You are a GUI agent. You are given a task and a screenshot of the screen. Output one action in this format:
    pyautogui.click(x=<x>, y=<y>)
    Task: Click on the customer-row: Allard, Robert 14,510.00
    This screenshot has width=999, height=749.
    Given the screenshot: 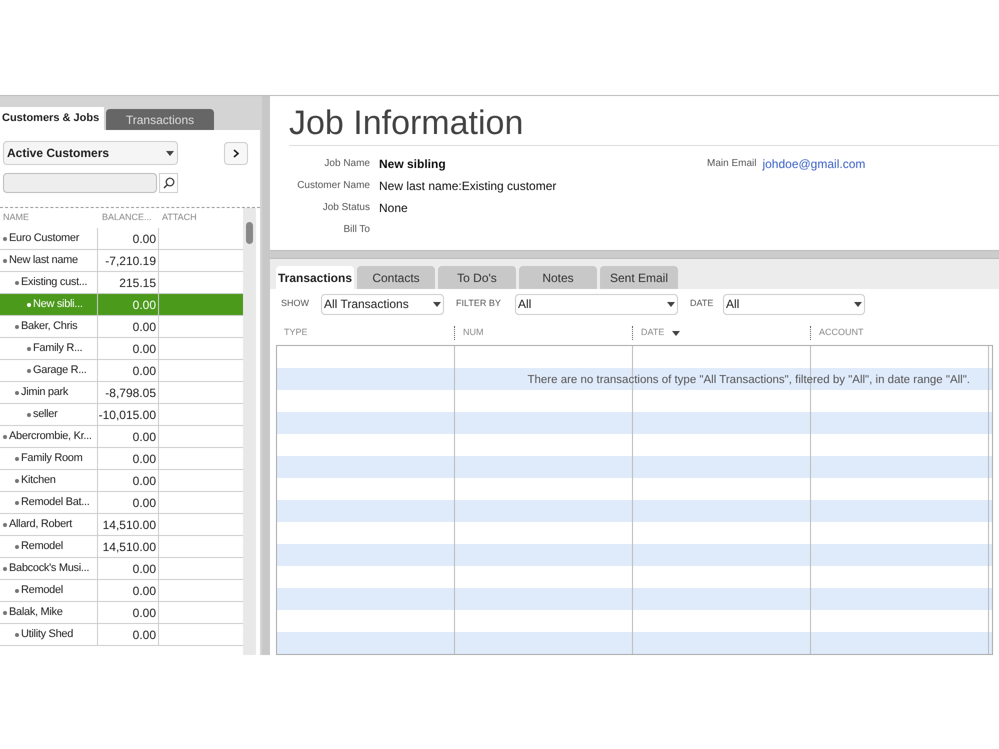 What is the action you would take?
    pyautogui.click(x=121, y=525)
    